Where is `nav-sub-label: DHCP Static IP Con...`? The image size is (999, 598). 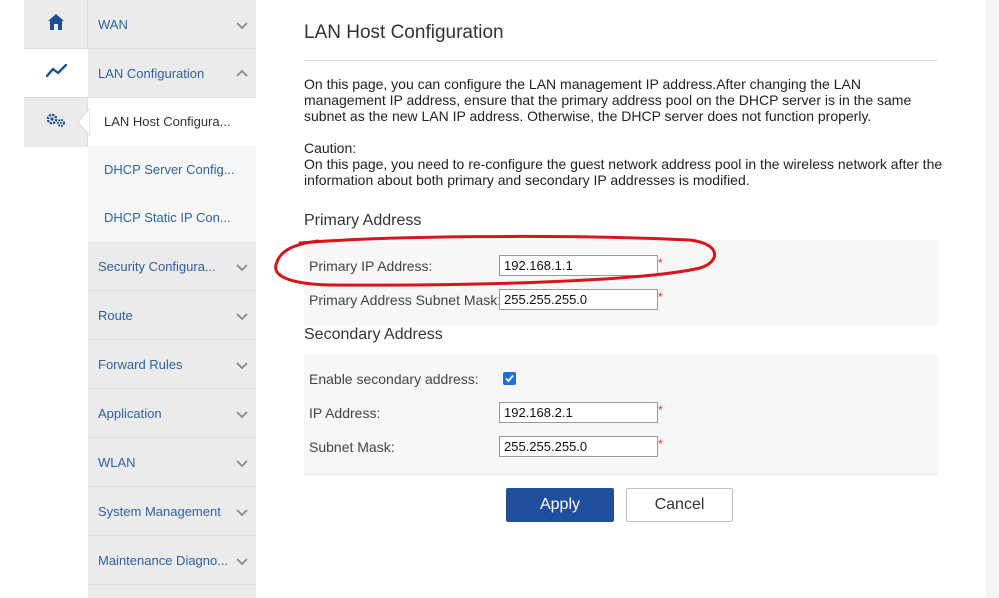 nav-sub-label: DHCP Static IP Con... is located at coordinates (167, 217).